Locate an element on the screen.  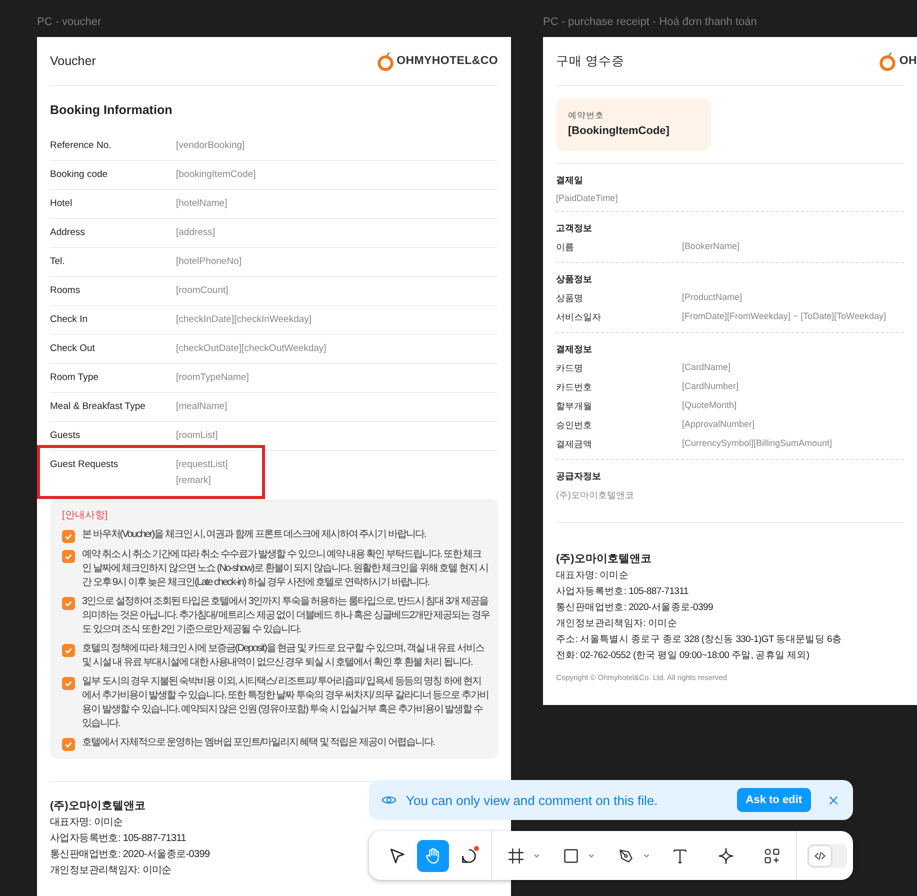
field-value: [ProductName] is located at coordinates (712, 298).